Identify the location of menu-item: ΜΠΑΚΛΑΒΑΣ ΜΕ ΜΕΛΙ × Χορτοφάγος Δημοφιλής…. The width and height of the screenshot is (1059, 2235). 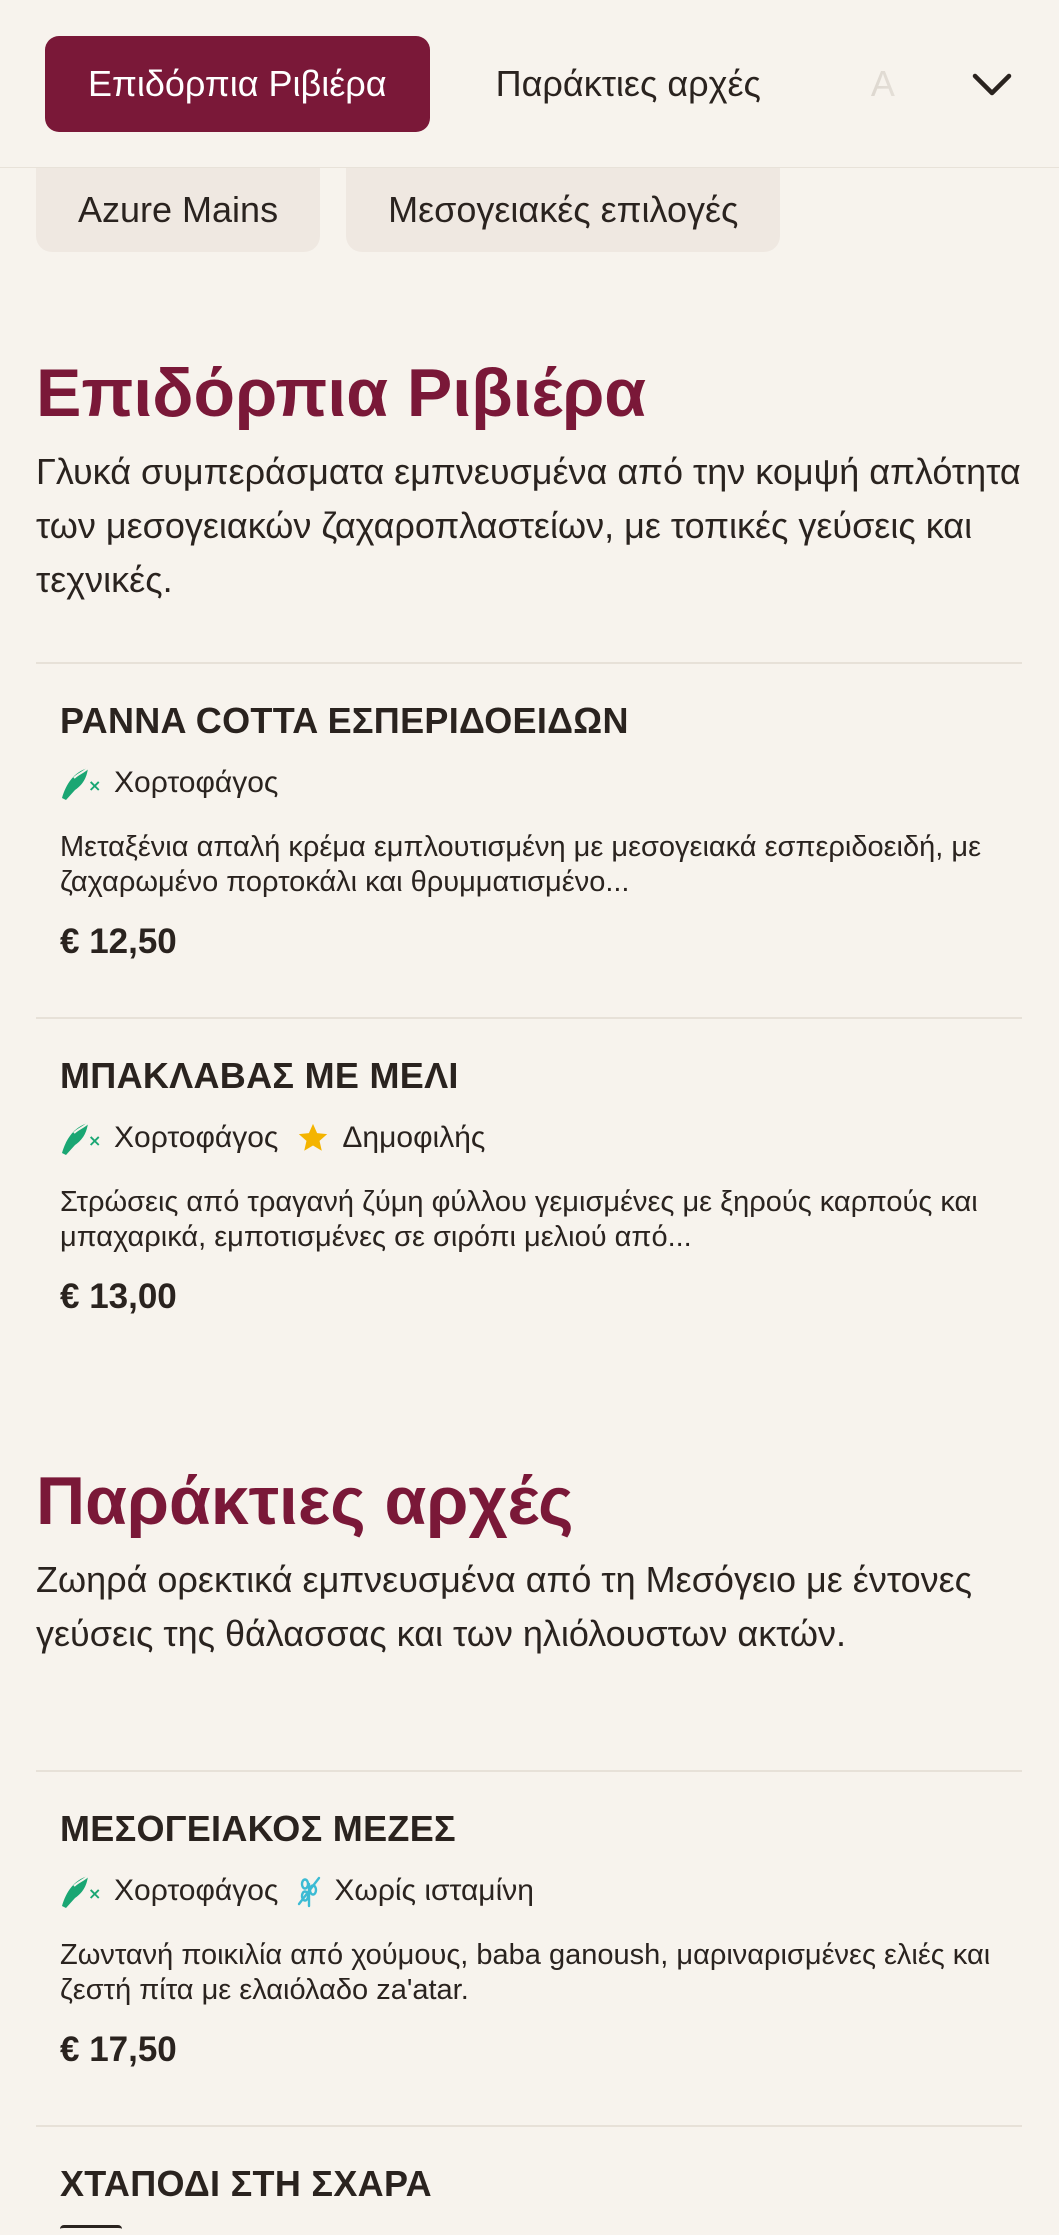
(529, 1187).